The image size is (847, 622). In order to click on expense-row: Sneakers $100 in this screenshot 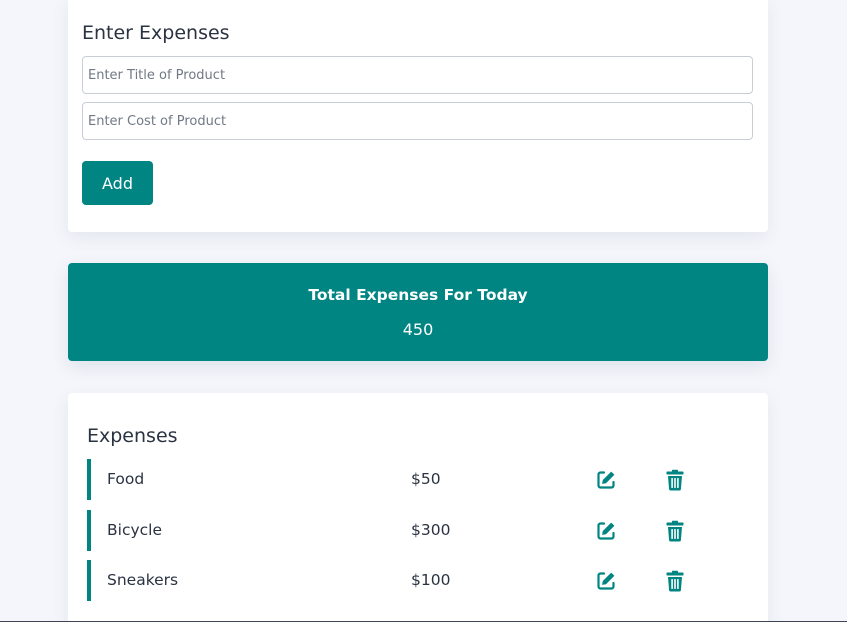, I will do `click(418, 580)`.